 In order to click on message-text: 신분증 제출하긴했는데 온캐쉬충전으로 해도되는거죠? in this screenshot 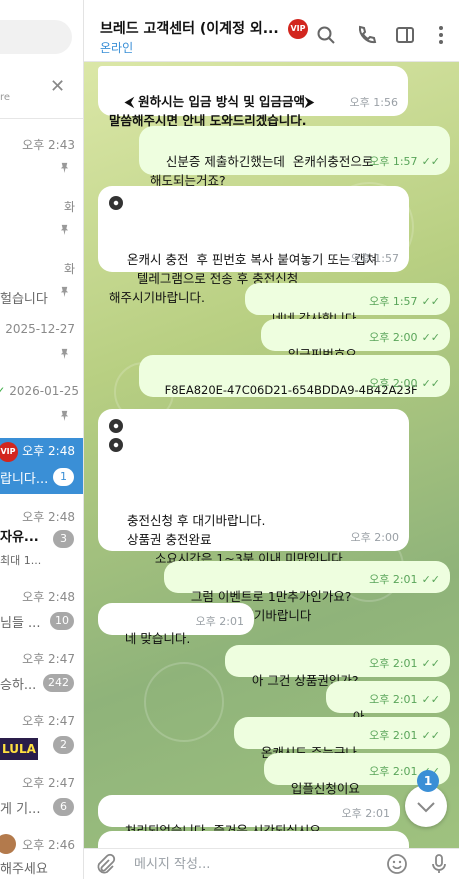, I will do `click(262, 171)`.